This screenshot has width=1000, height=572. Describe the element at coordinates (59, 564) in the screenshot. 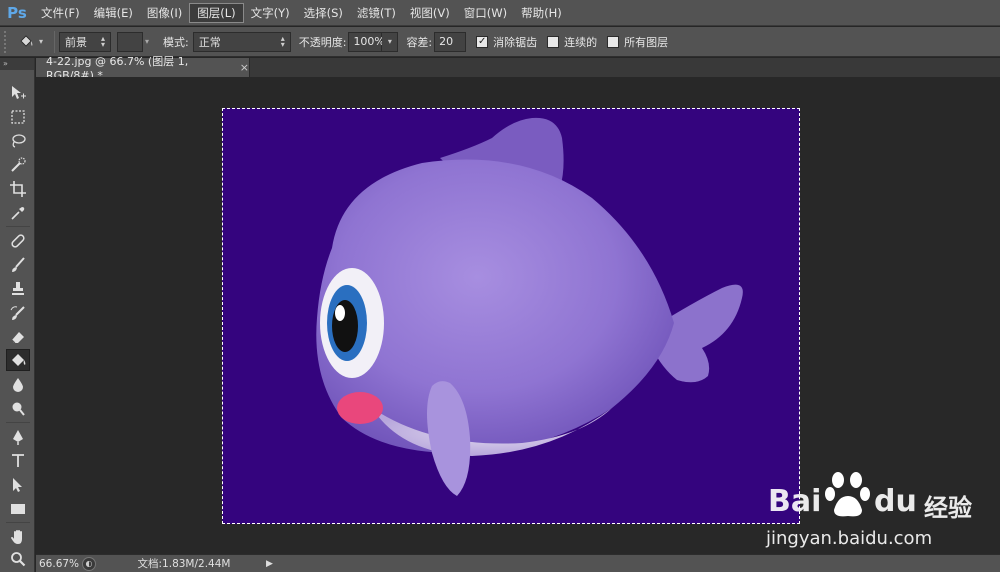

I see `zoom-level: 66.67%` at that location.